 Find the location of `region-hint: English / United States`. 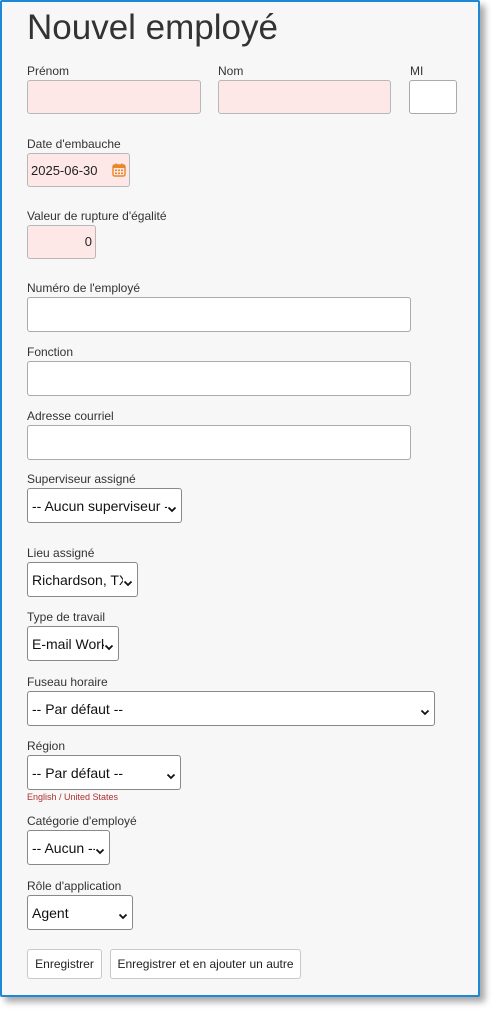

region-hint: English / United States is located at coordinates (73, 797).